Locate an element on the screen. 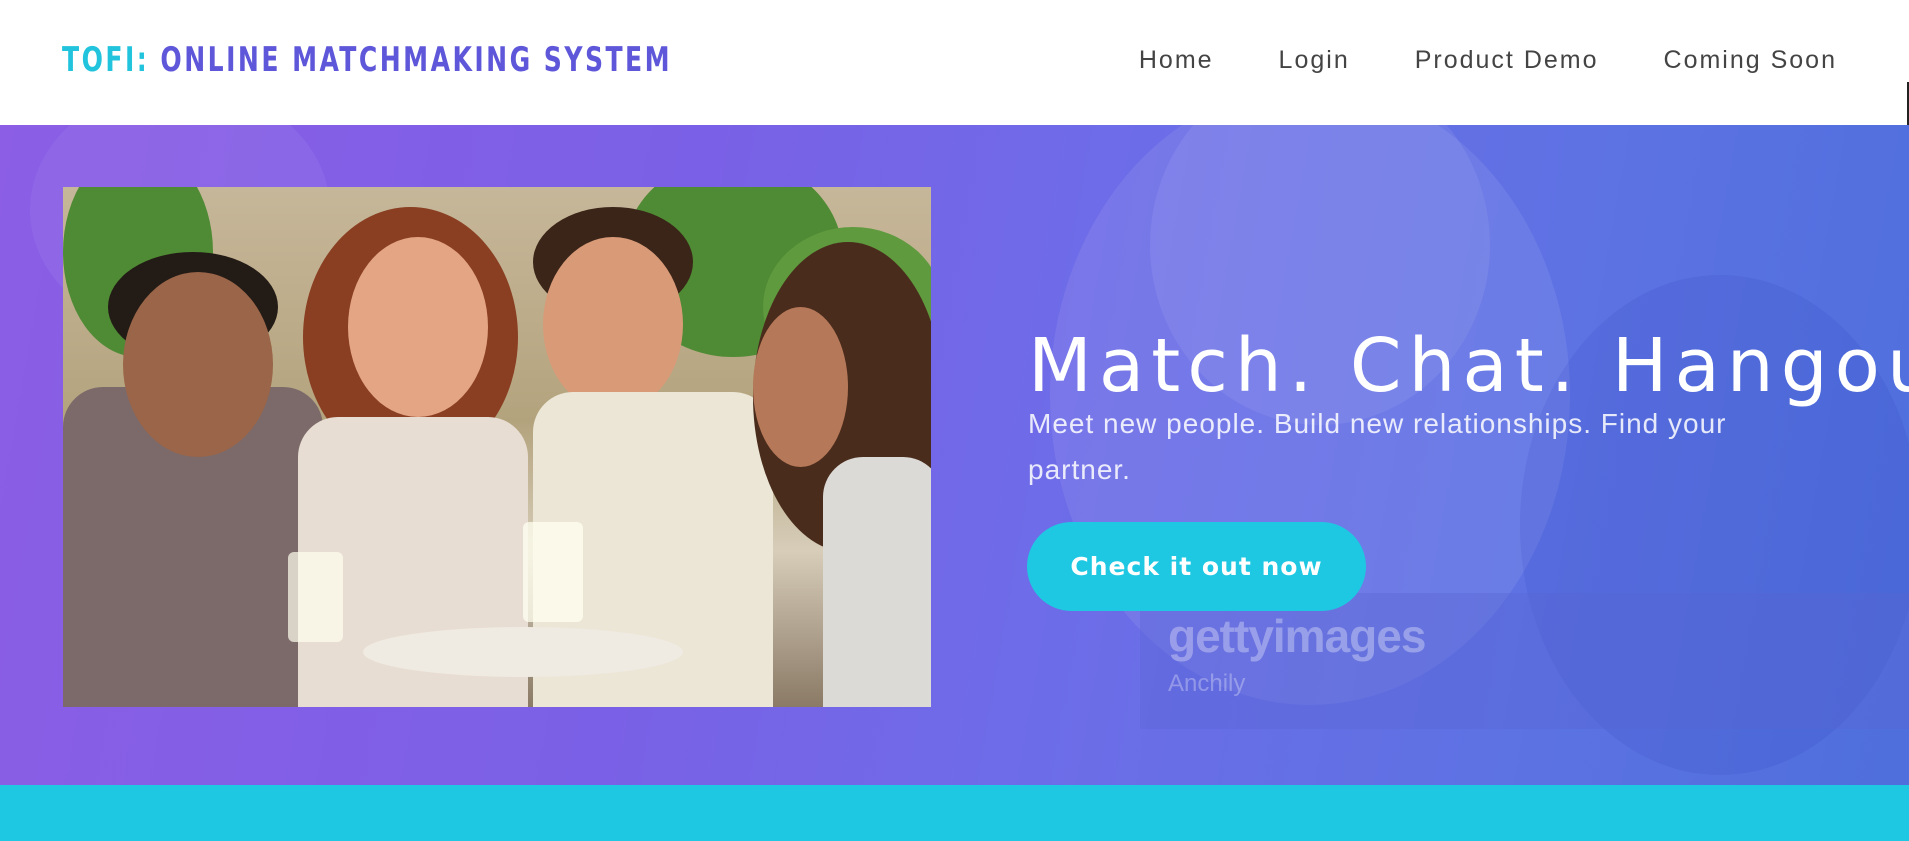 The height and width of the screenshot is (841, 1909). site-logo: TOFI: ONLINE MATCHMAKING SYSTEM is located at coordinates (367, 60).